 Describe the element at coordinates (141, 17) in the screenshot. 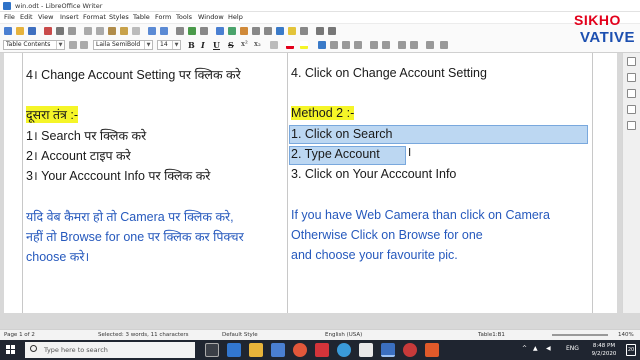

I see `menu-table: Table` at that location.